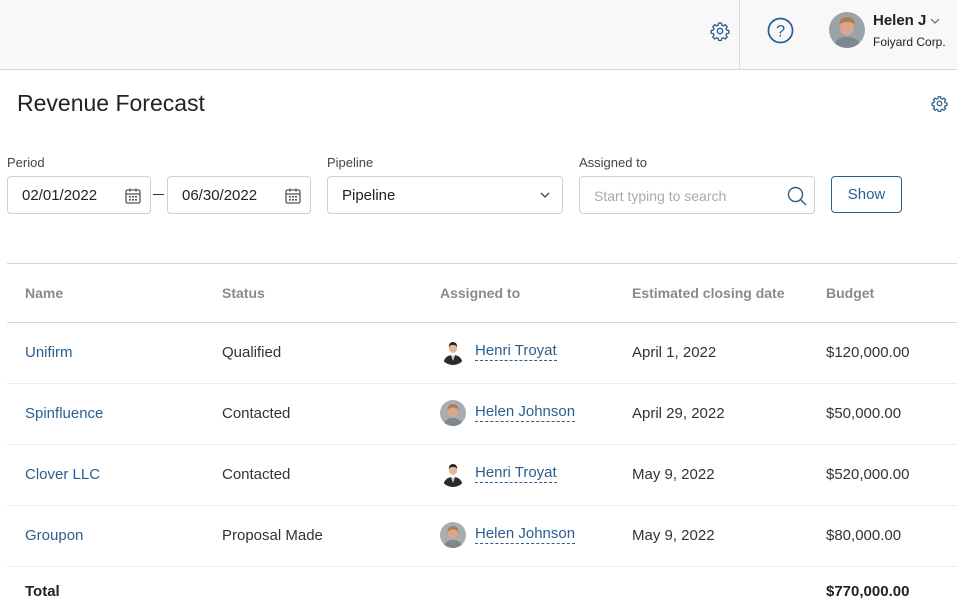 This screenshot has height=616, width=957. I want to click on header-status: Status, so click(243, 293).